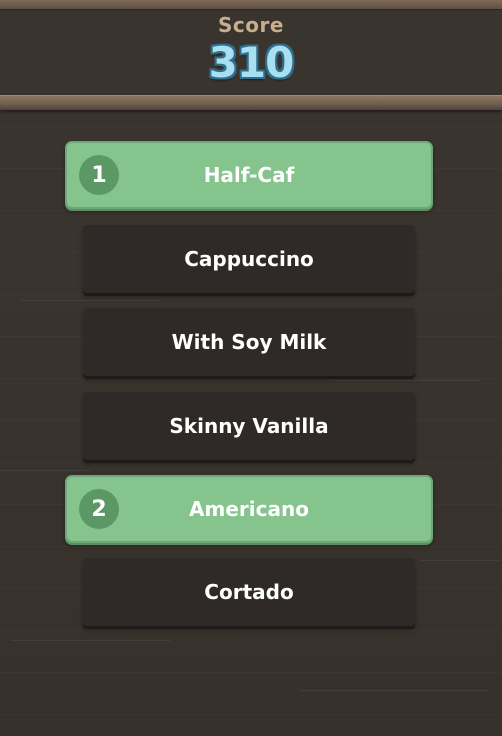  I want to click on option-label: Half-Caf, so click(249, 175).